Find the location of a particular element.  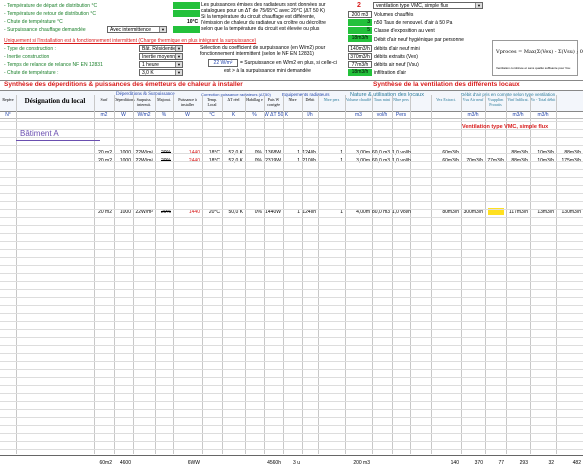

chute-value: 10°C is located at coordinates (193, 22).